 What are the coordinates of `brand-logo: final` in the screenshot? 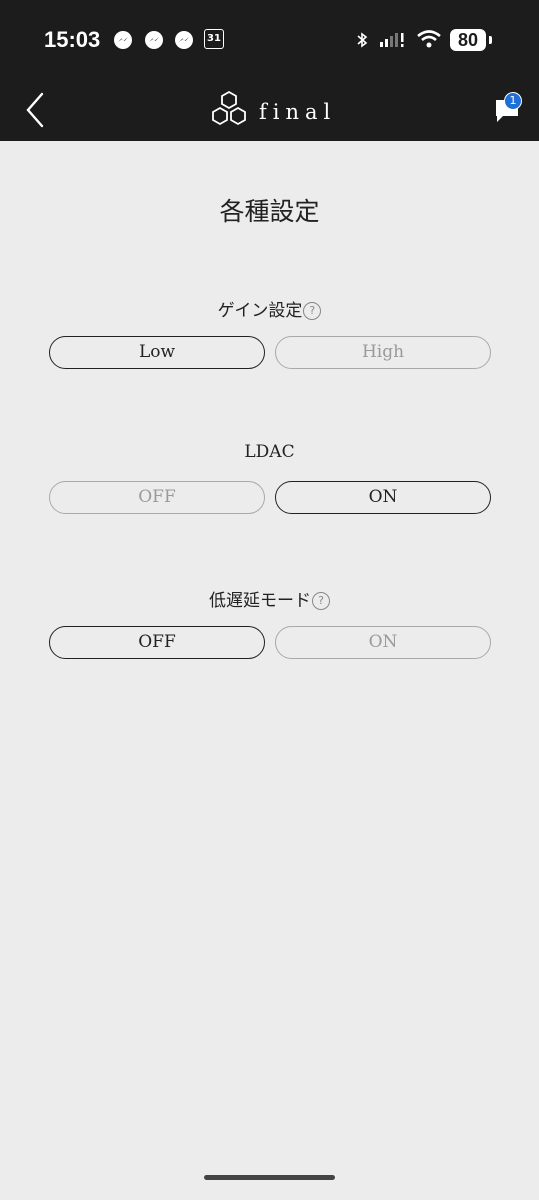 It's located at (272, 112).